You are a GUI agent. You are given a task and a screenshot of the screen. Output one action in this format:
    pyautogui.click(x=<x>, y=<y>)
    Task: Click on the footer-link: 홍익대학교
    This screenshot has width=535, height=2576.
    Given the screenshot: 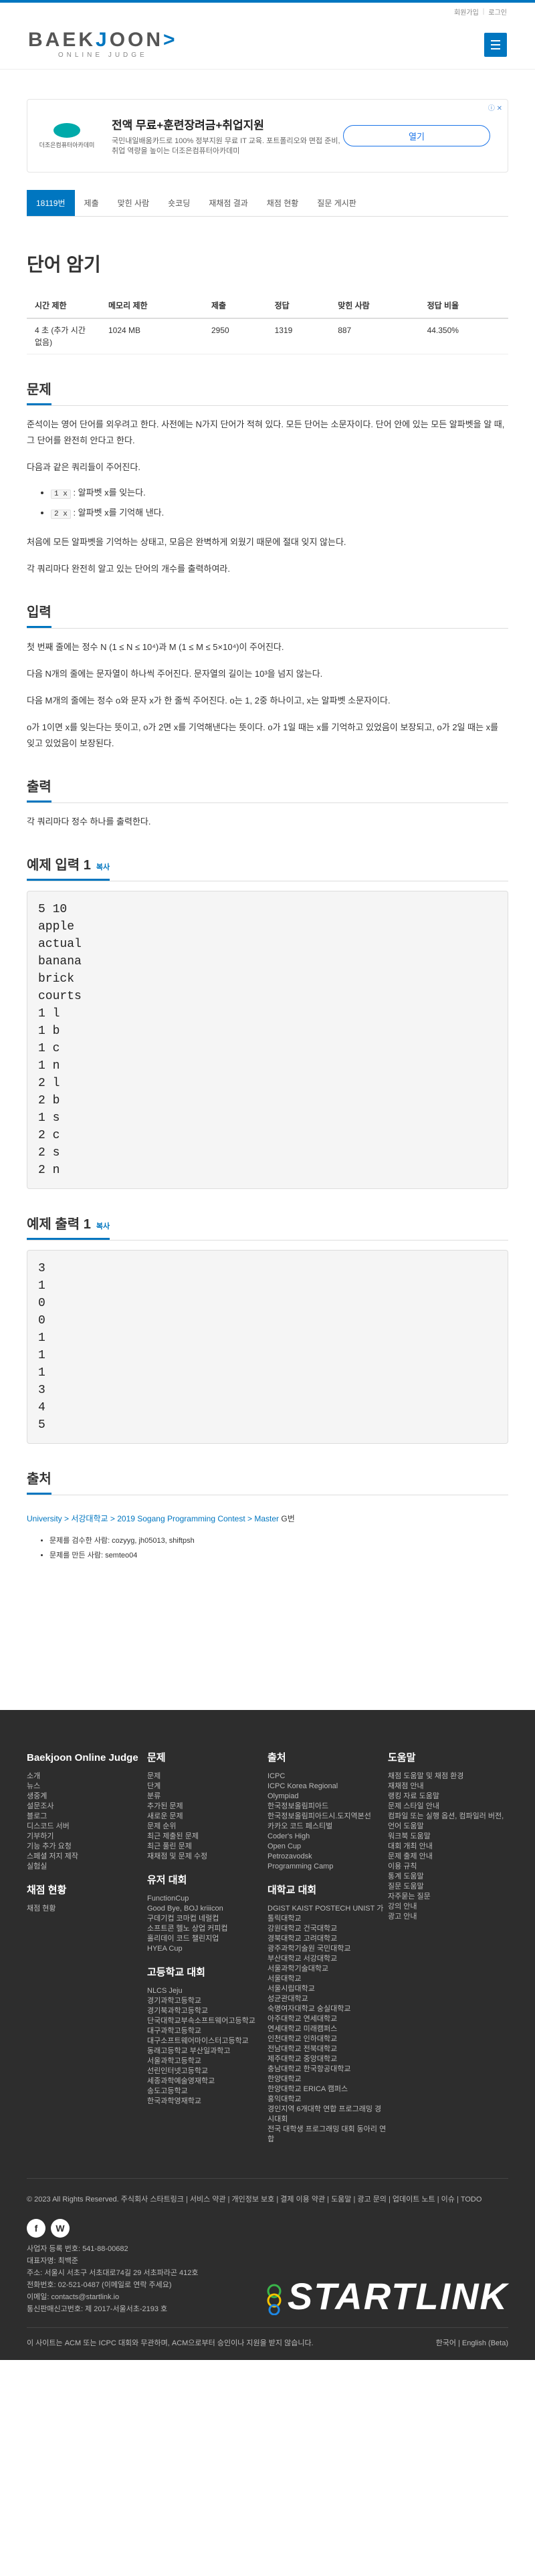 What is the action you would take?
    pyautogui.click(x=328, y=2100)
    